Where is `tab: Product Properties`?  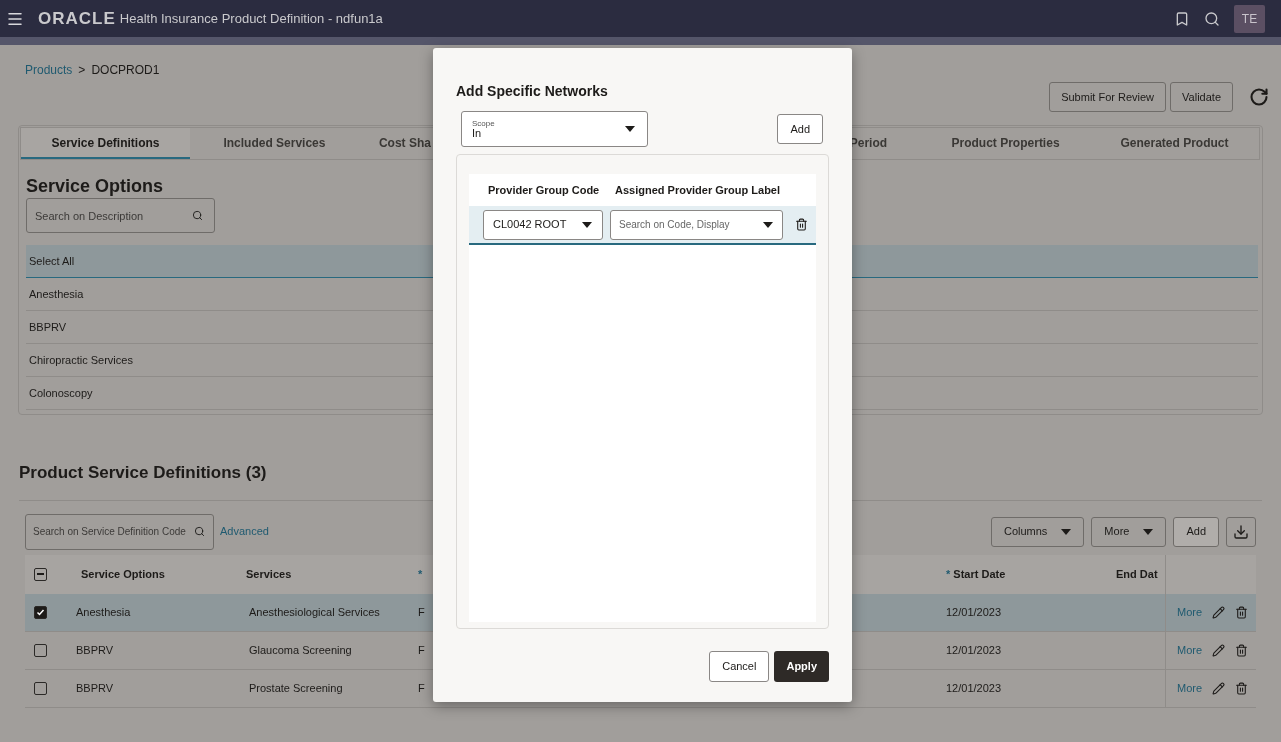 tab: Product Properties is located at coordinates (1006, 143).